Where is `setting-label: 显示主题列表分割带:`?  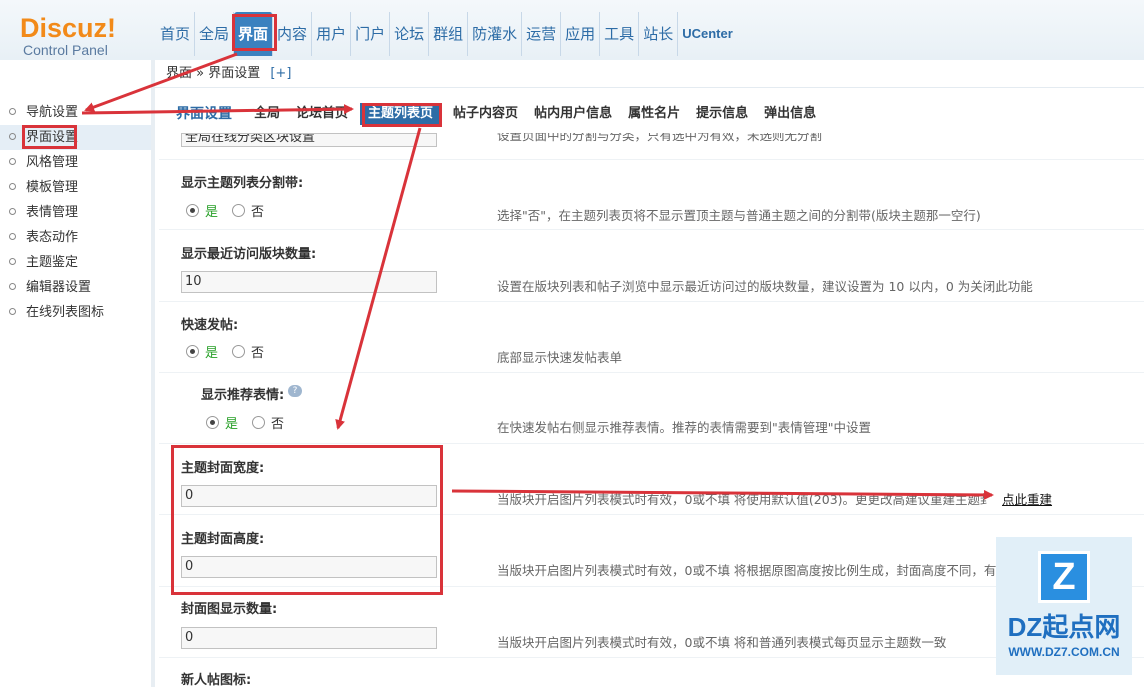 setting-label: 显示主题列表分割带: is located at coordinates (242, 183).